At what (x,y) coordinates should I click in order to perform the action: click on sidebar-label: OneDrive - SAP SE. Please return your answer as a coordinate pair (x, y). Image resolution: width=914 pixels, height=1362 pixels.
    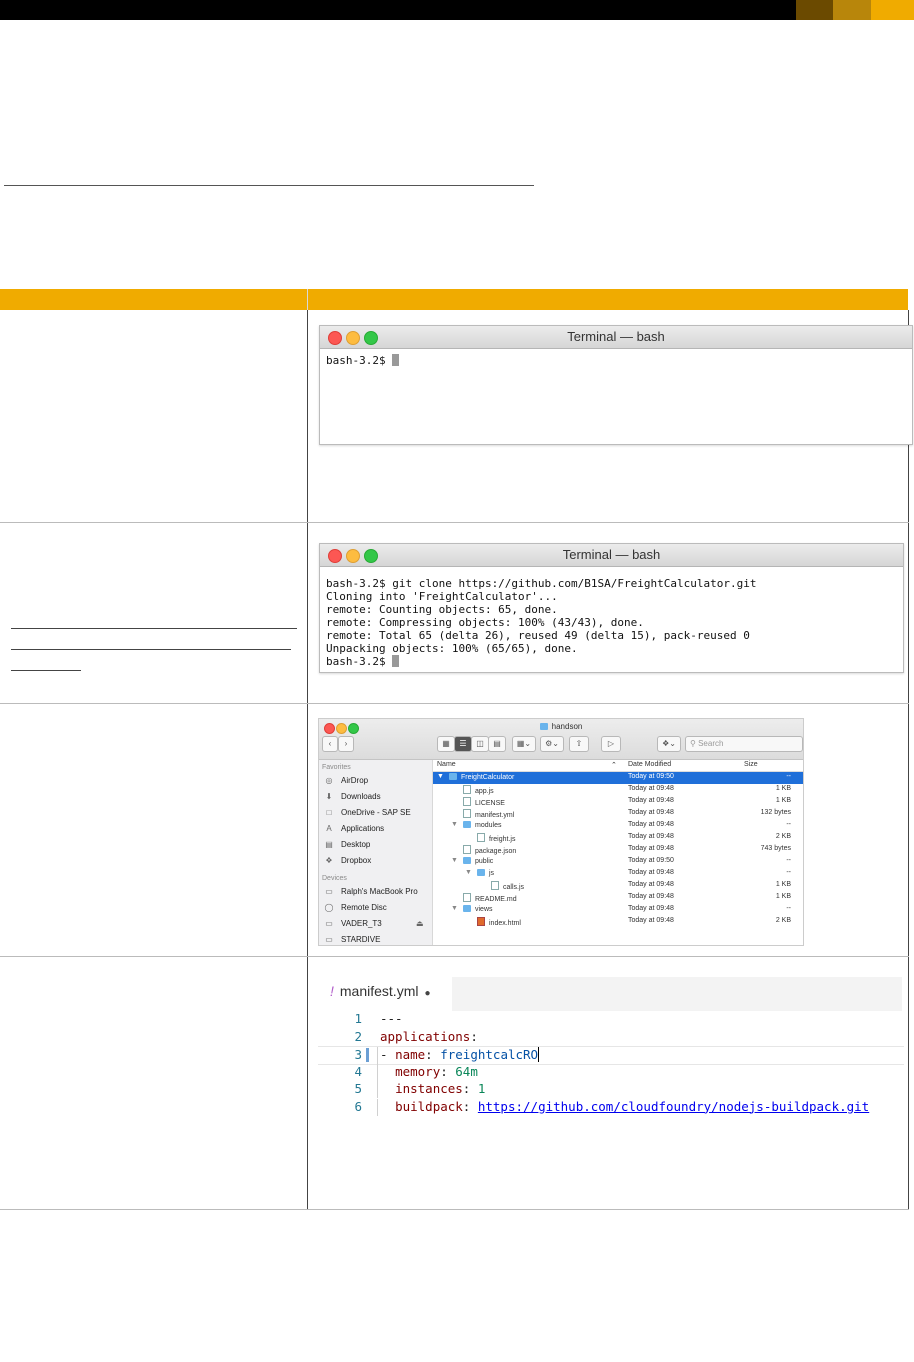
    Looking at the image, I should click on (376, 812).